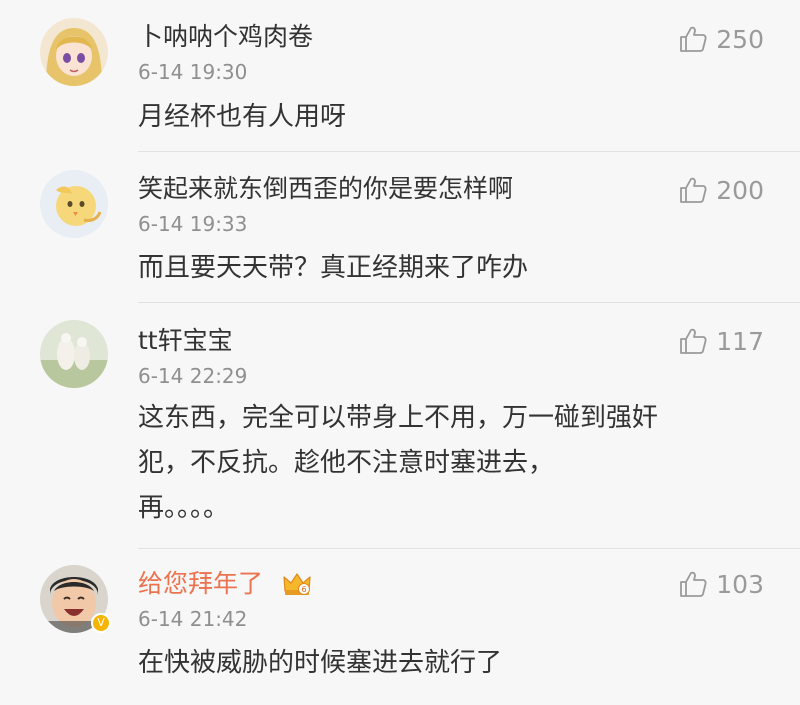  Describe the element at coordinates (297, 584) in the screenshot. I see `crown-icon: 6` at that location.